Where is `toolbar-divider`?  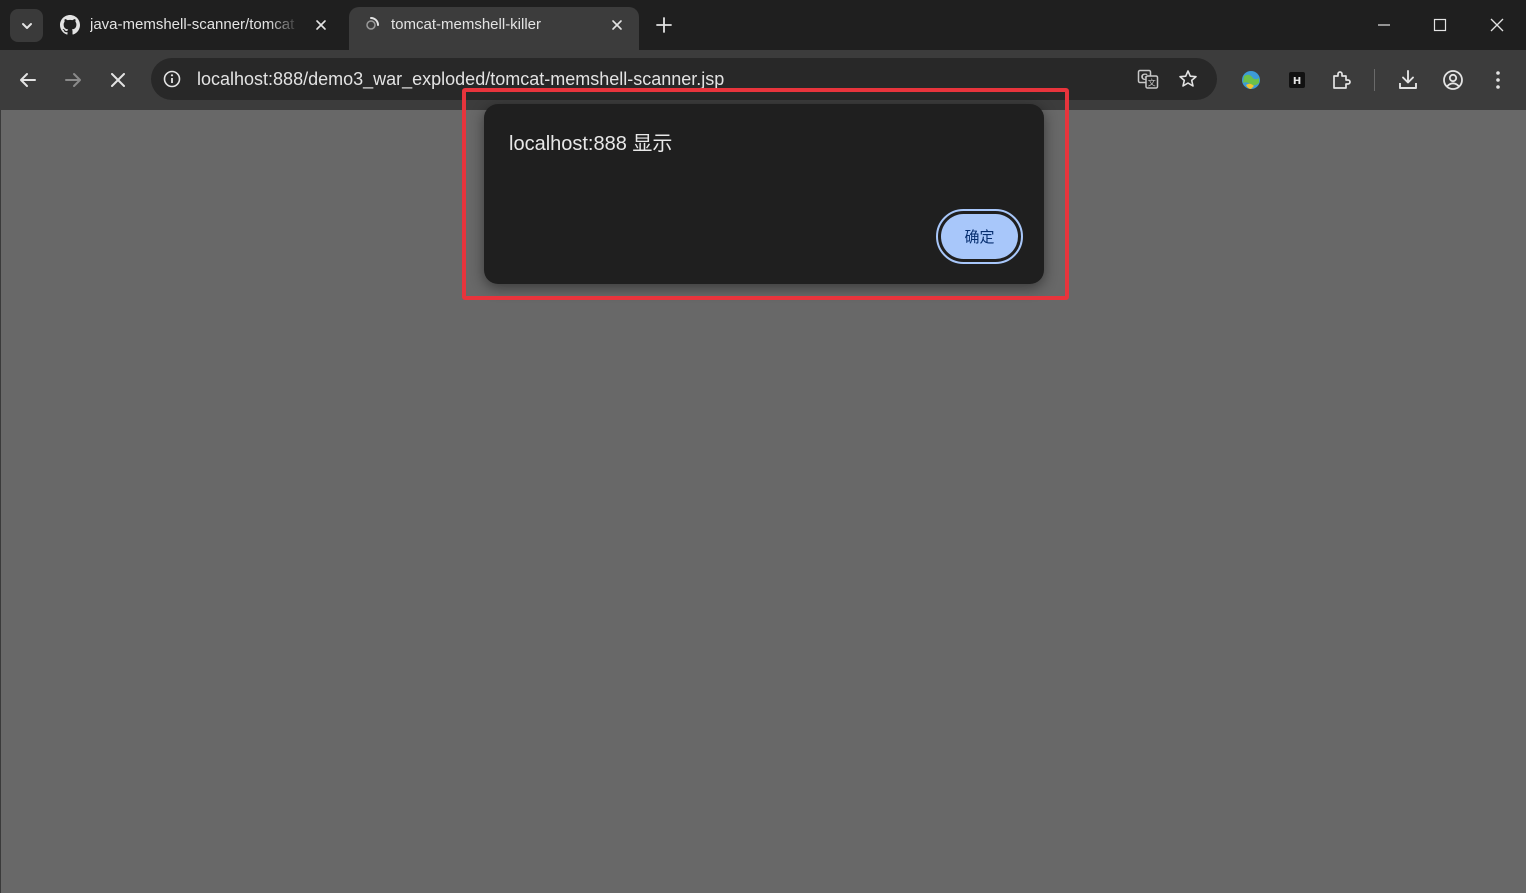 toolbar-divider is located at coordinates (1374, 80).